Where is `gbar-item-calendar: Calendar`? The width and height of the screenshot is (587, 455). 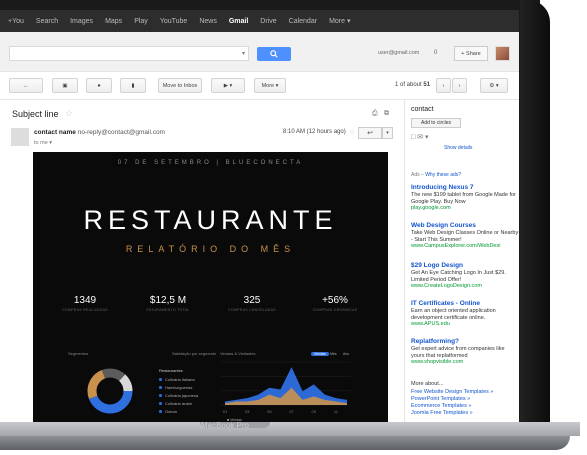
gbar-item-calendar: Calendar is located at coordinates (303, 21).